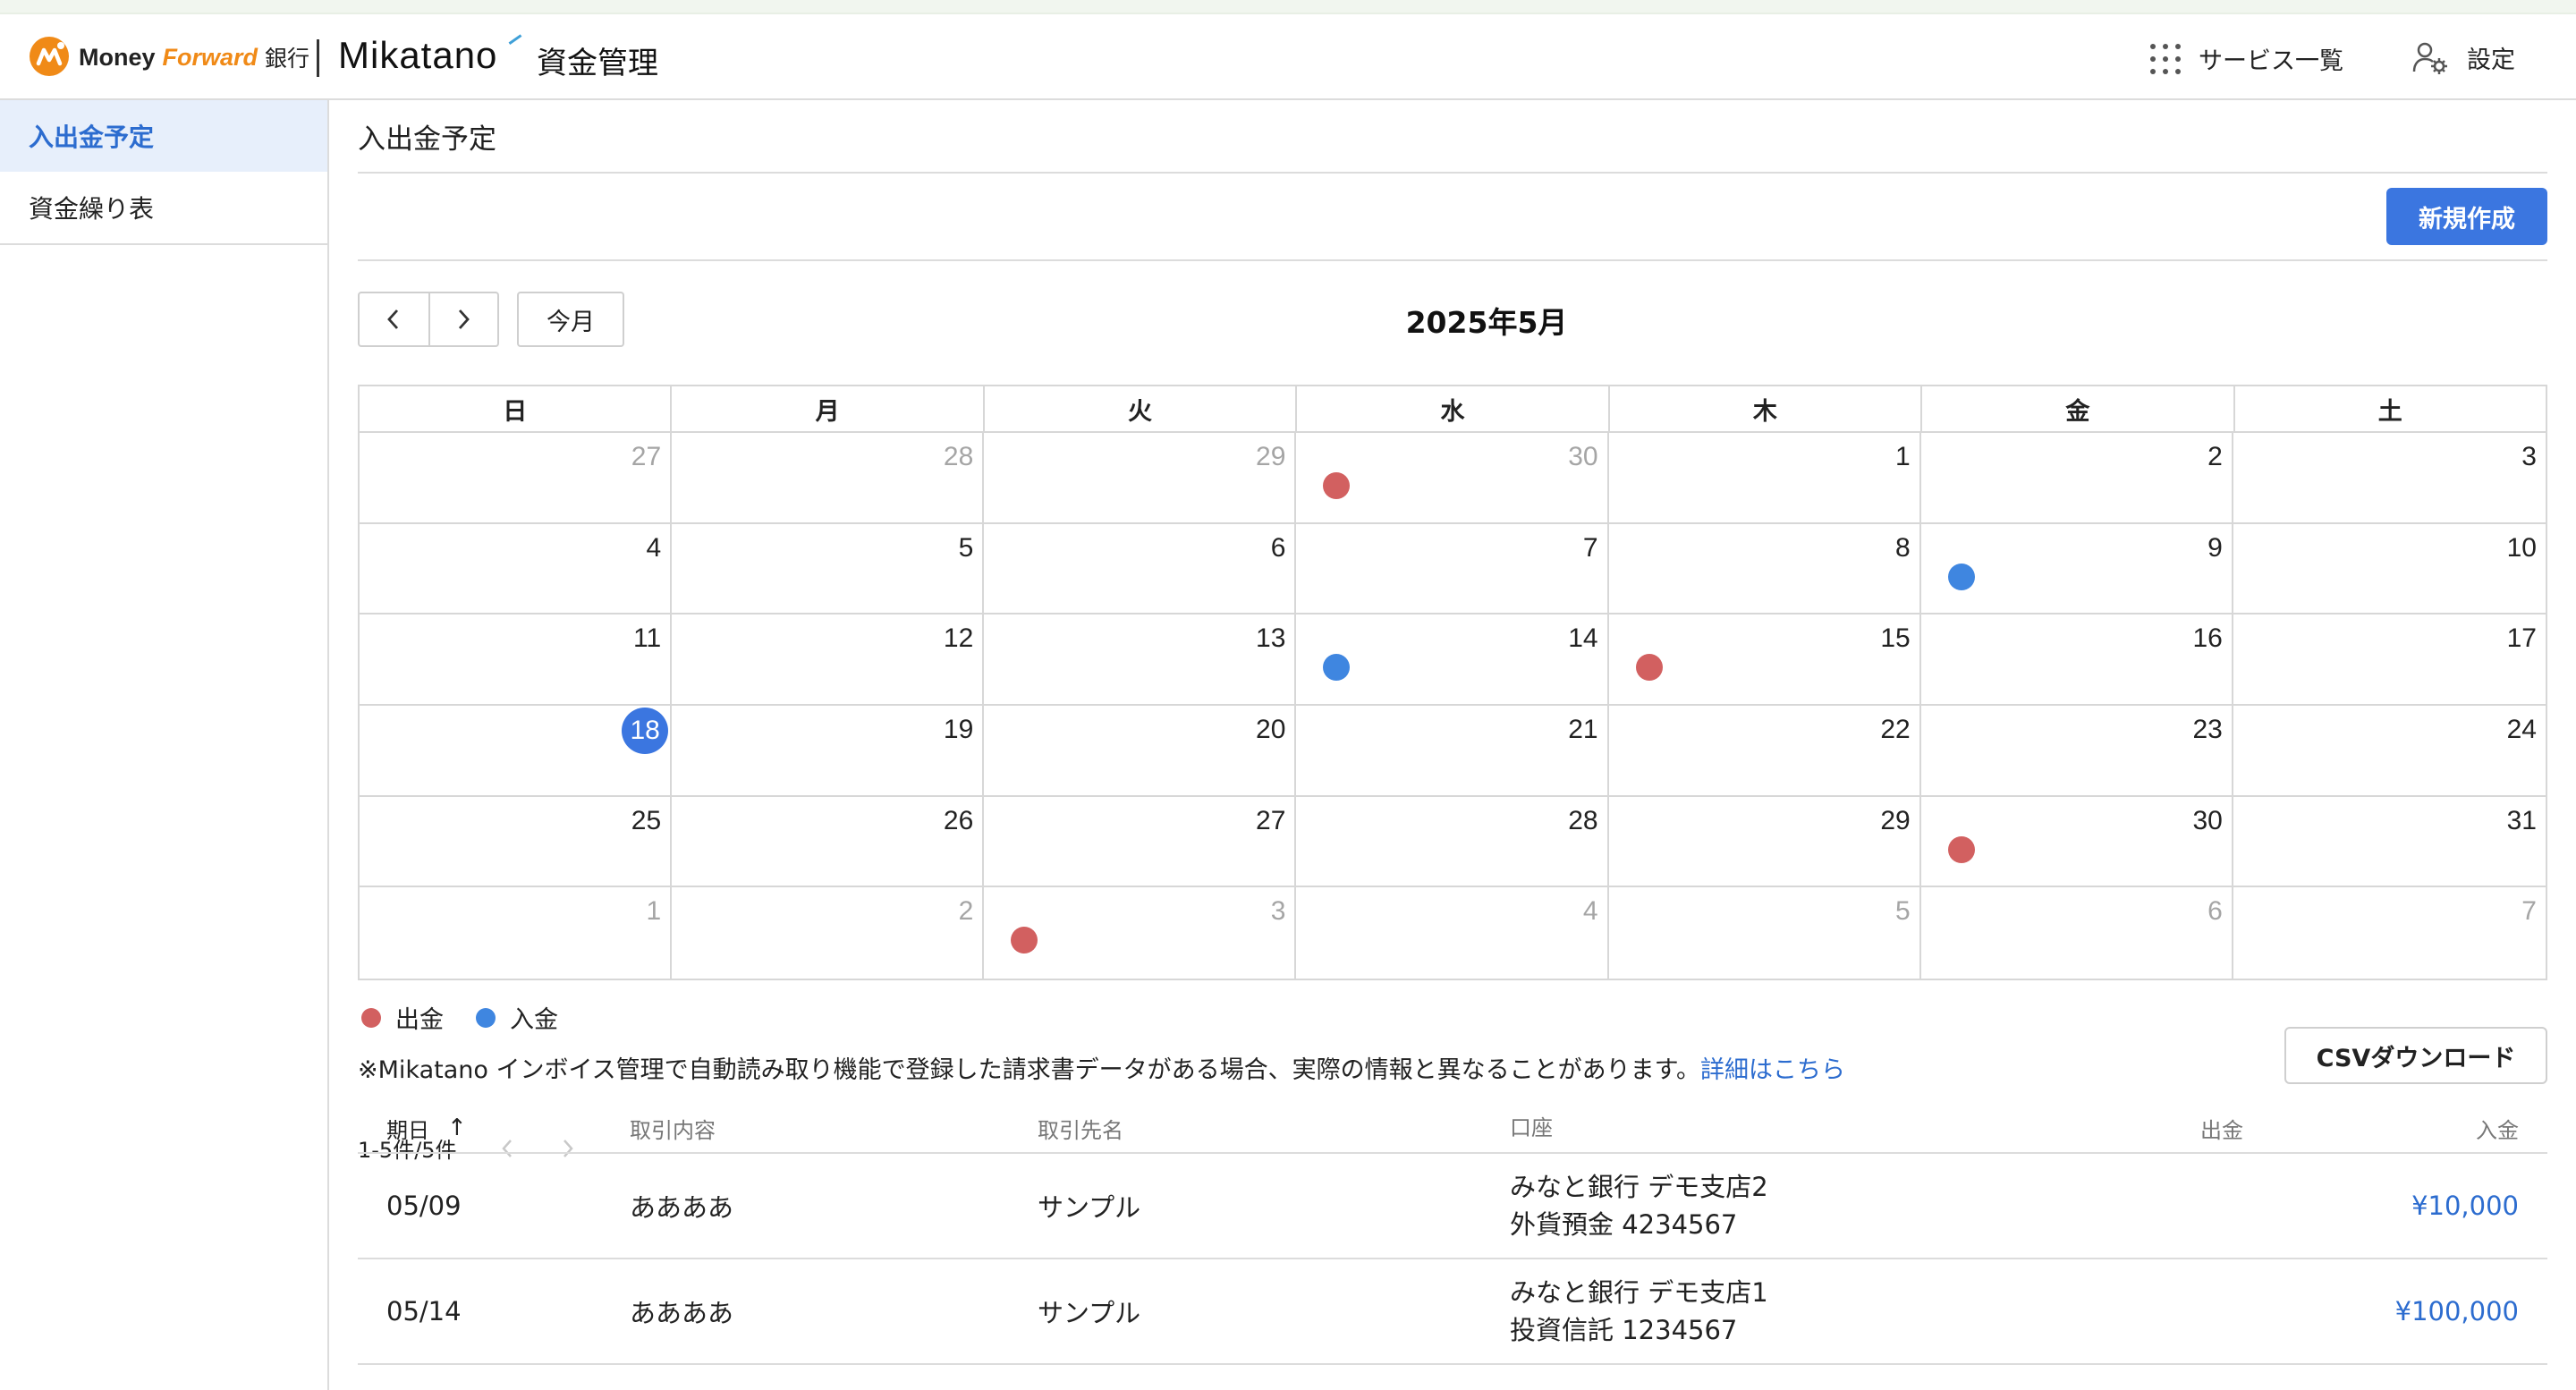 The height and width of the screenshot is (1390, 2576). What do you see at coordinates (2466, 216) in the screenshot?
I see `new-create-button: 新規作成` at bounding box center [2466, 216].